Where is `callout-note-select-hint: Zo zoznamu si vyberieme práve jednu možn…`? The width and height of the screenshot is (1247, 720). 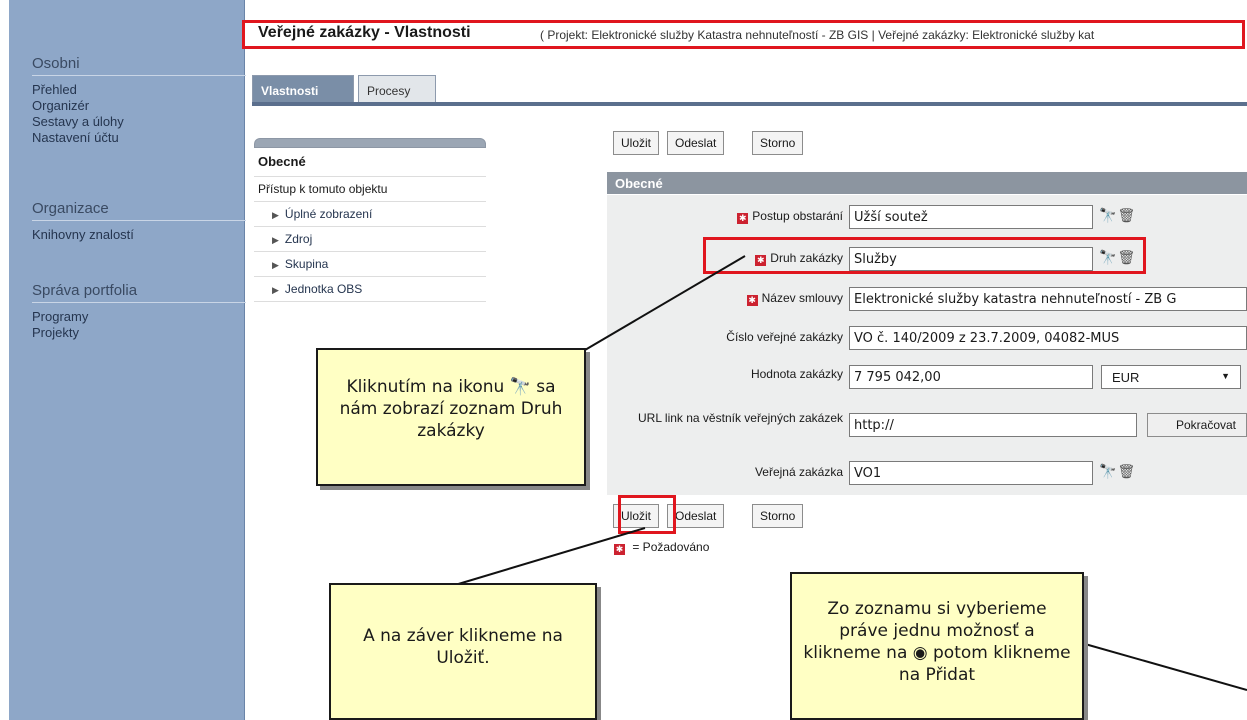 callout-note-select-hint: Zo zoznamu si vyberieme práve jednu možn… is located at coordinates (937, 646).